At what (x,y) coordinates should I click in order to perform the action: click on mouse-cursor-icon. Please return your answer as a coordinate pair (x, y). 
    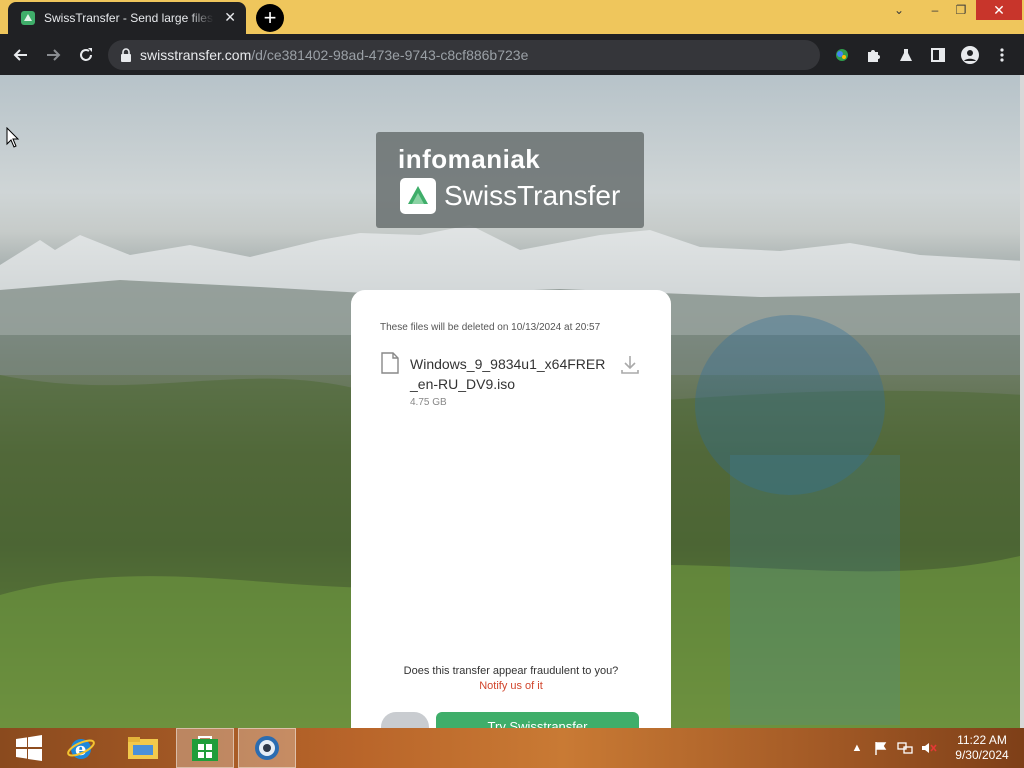
    Looking at the image, I should click on (13, 137).